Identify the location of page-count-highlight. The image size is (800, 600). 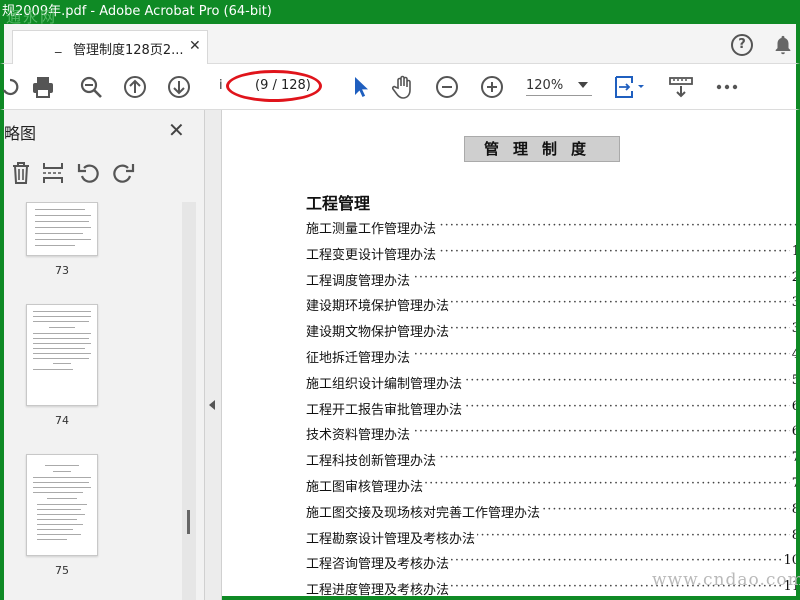
(274, 86).